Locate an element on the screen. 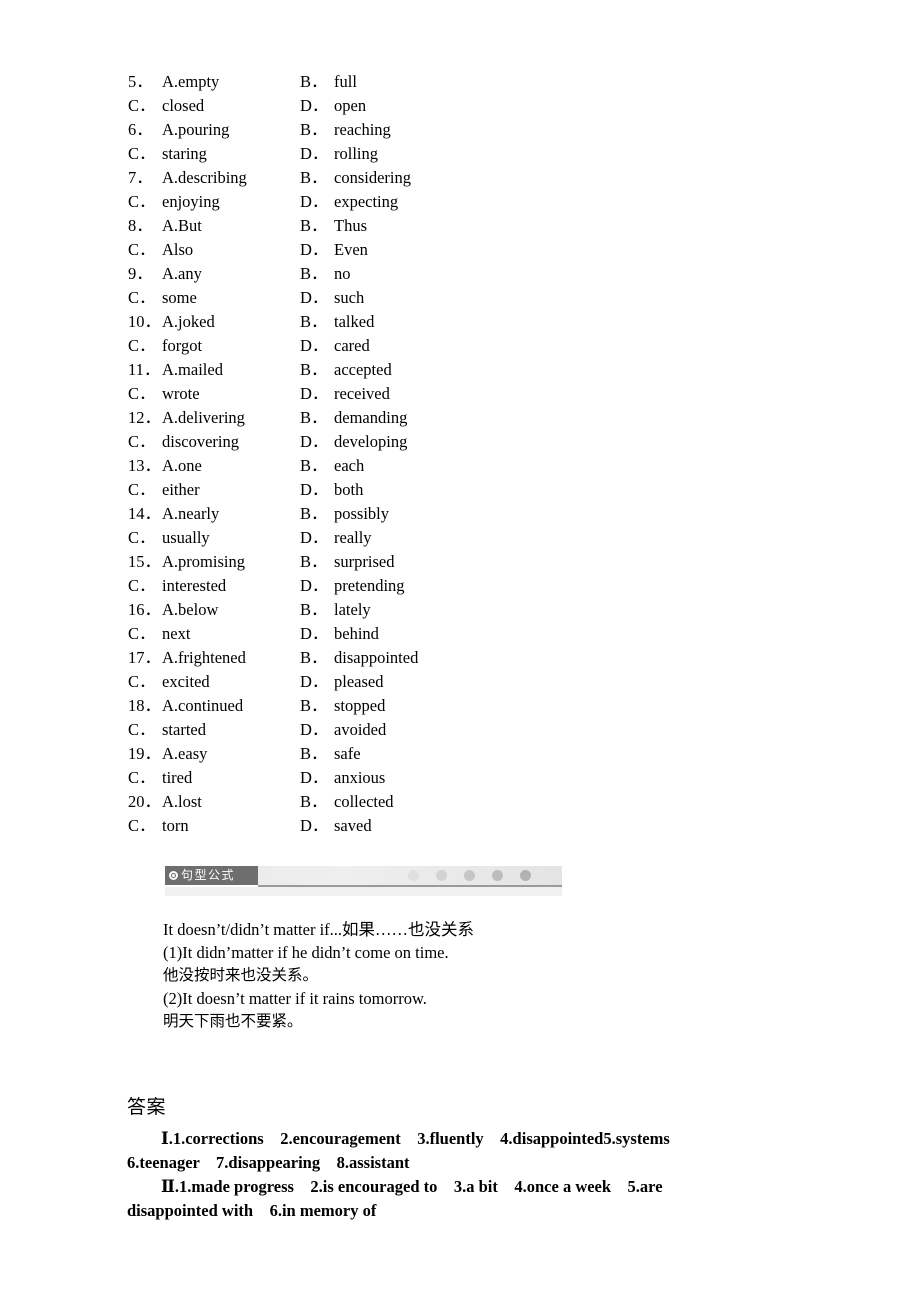 The height and width of the screenshot is (1302, 920). option-right-choice: D． pleased is located at coordinates (341, 682).